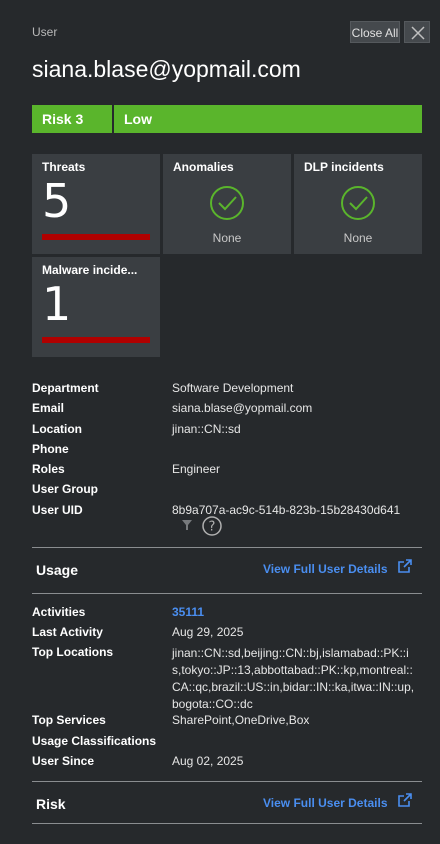 This screenshot has width=440, height=844. I want to click on user-since-value: Aug 02, 2025, so click(208, 761).